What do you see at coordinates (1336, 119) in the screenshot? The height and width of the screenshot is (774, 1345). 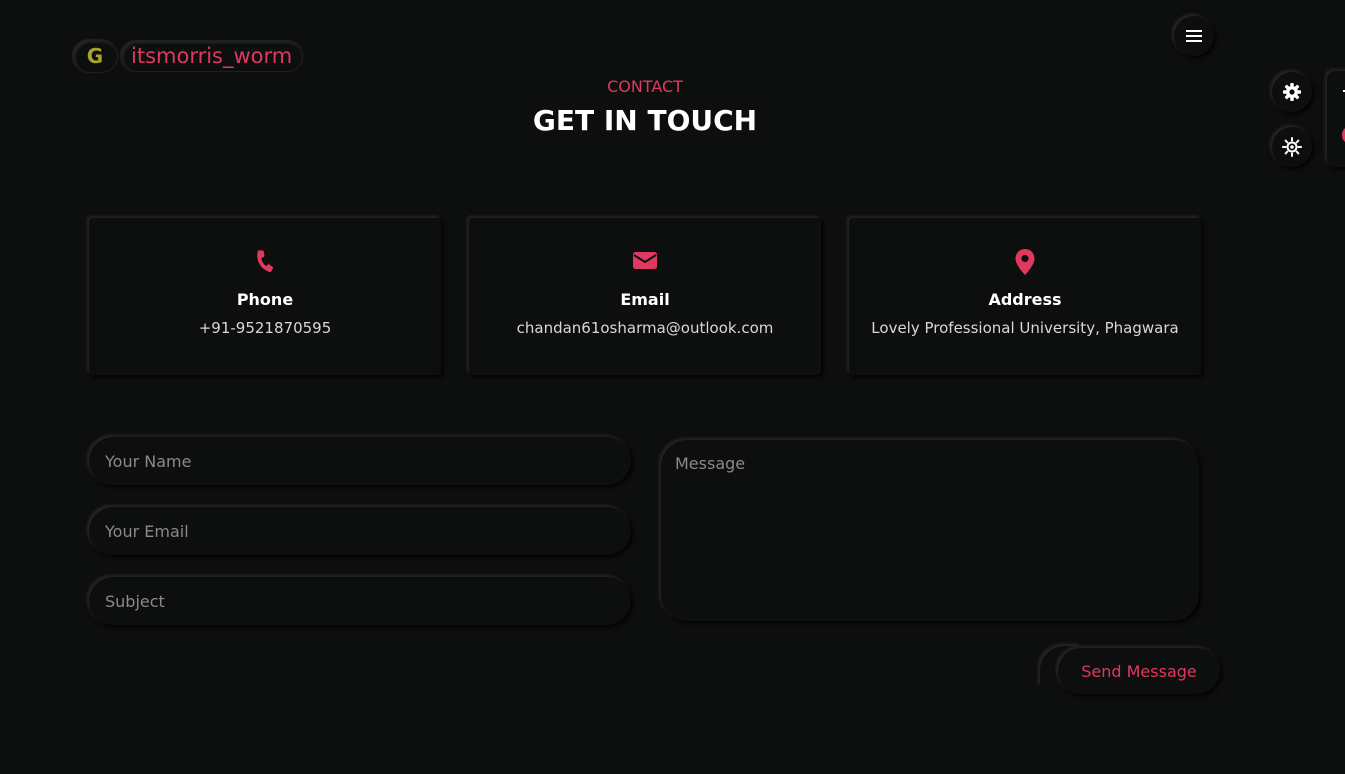 I see `theme-color-panel` at bounding box center [1336, 119].